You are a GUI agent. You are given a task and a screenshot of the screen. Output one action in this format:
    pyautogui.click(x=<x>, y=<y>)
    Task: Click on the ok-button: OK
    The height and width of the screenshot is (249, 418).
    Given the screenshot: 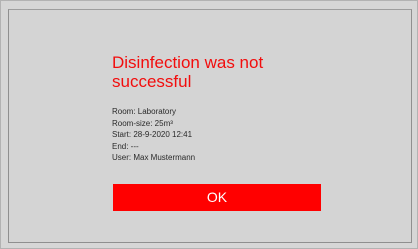 What is the action you would take?
    pyautogui.click(x=217, y=197)
    